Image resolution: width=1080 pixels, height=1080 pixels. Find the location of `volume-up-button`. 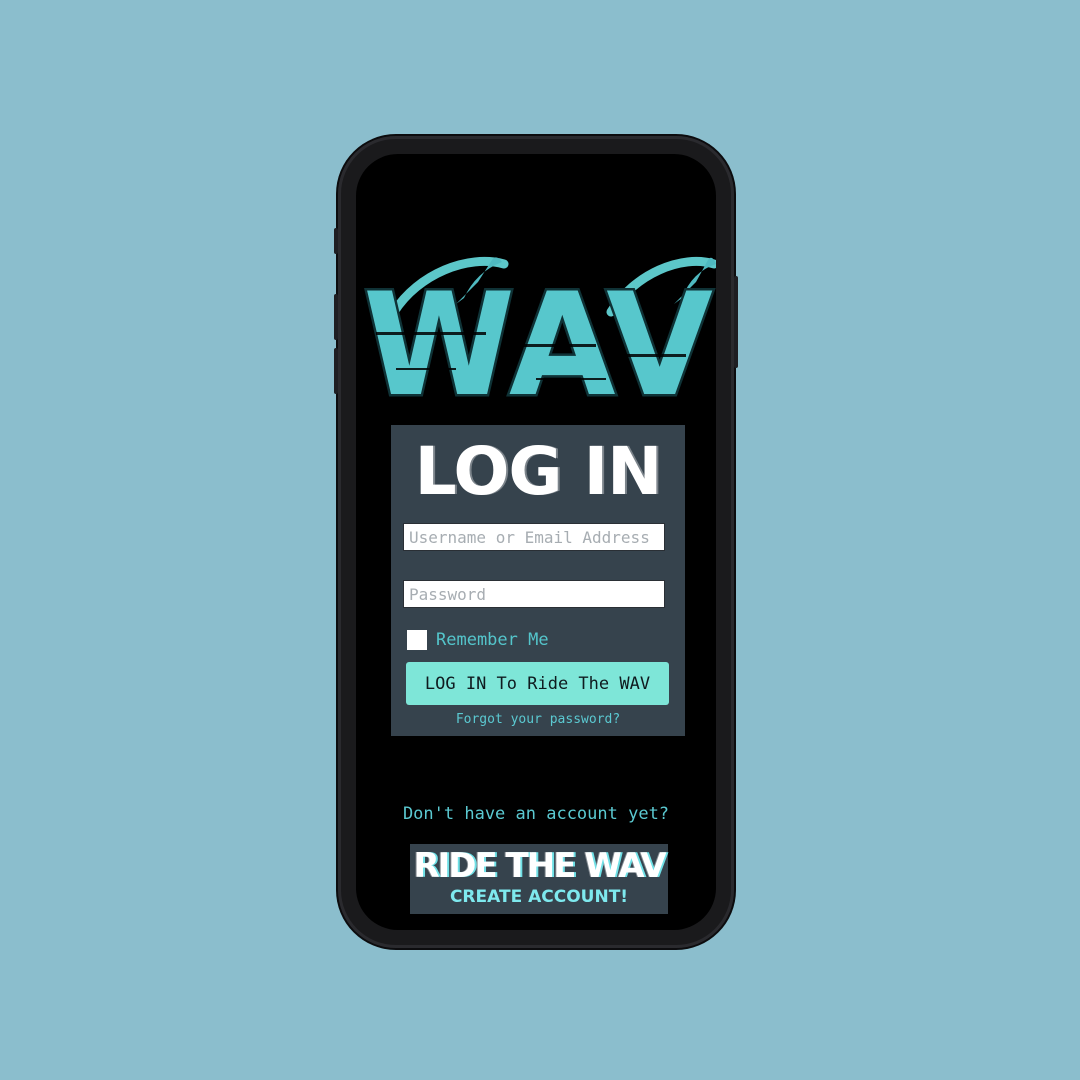

volume-up-button is located at coordinates (336, 317).